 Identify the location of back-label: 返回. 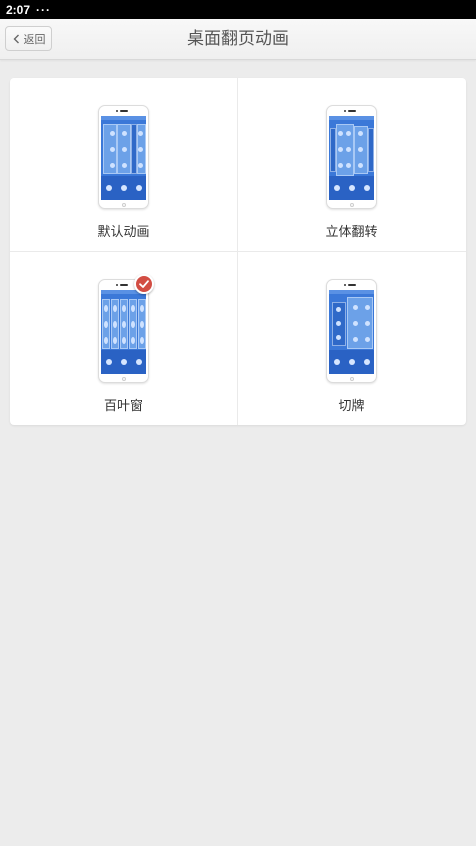
(34, 39).